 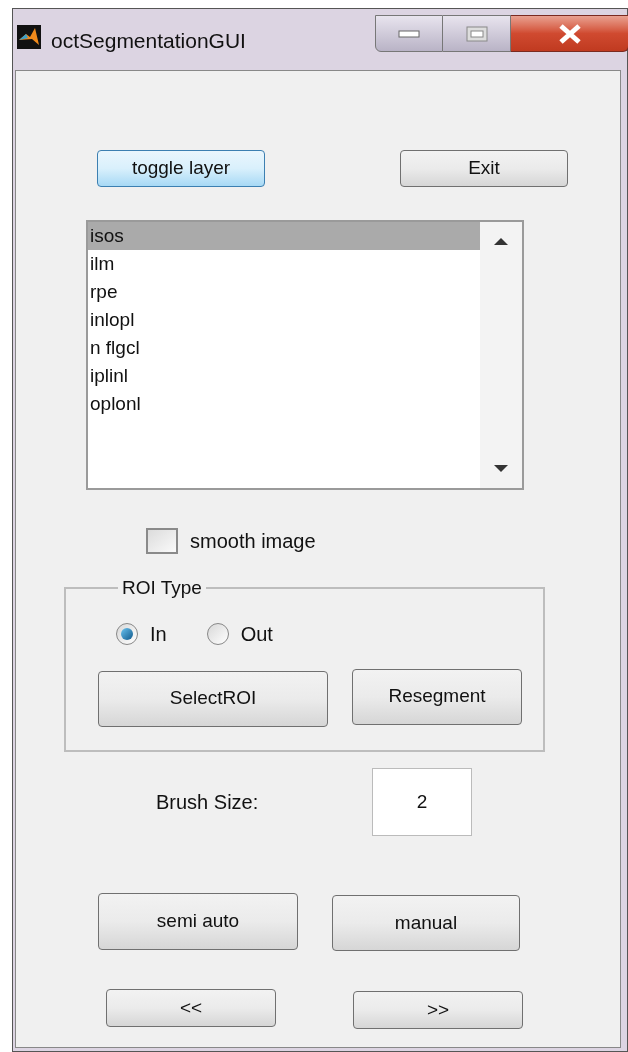 I want to click on scroll-up-icon, so click(x=501, y=241).